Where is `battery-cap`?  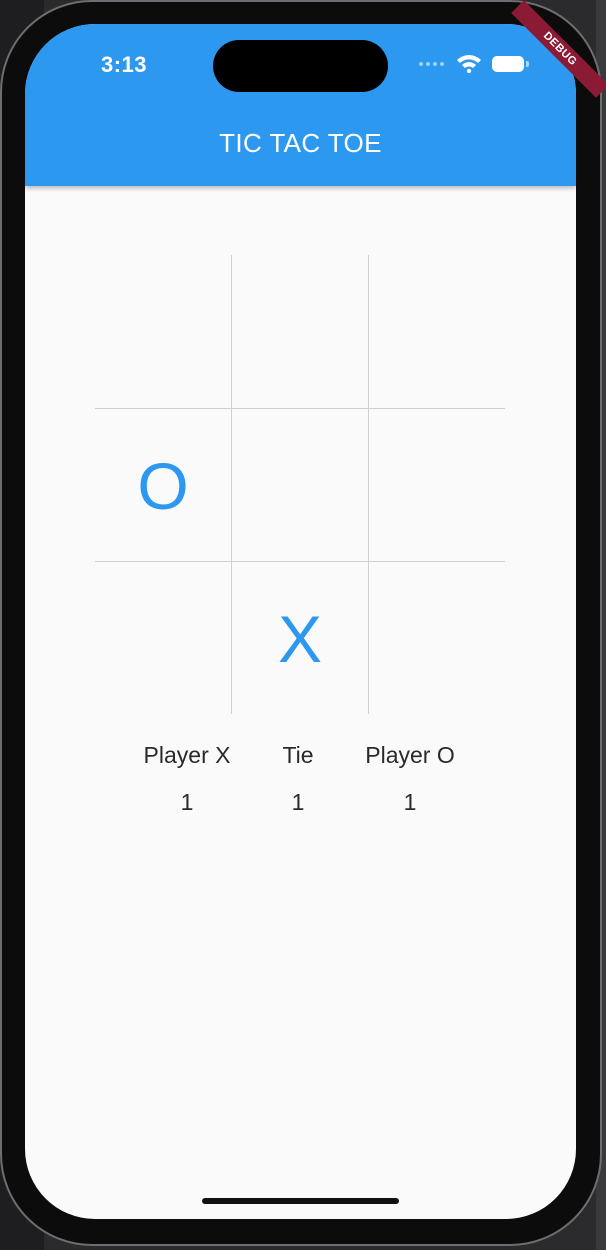
battery-cap is located at coordinates (527, 64).